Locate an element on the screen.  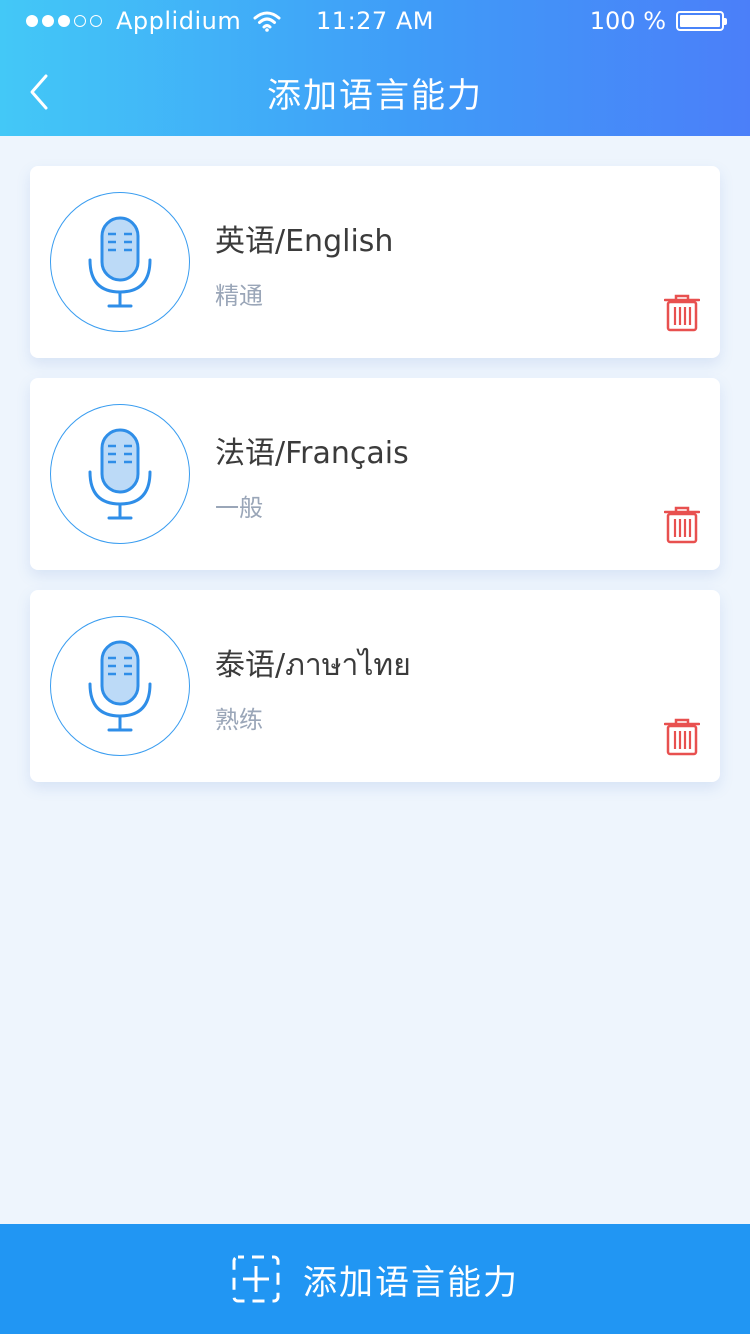
status-right: 100 % is located at coordinates (658, 21).